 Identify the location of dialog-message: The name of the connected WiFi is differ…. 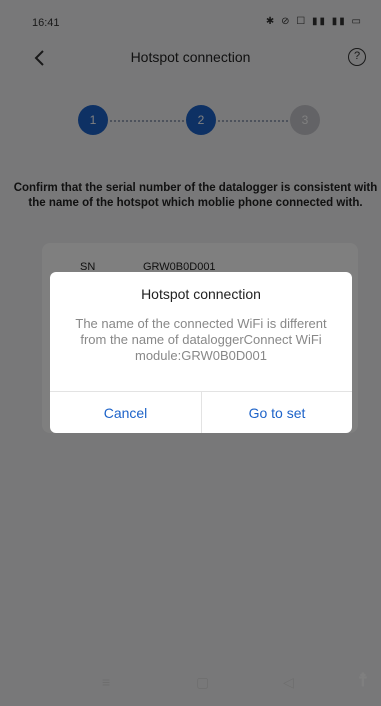
(201, 339).